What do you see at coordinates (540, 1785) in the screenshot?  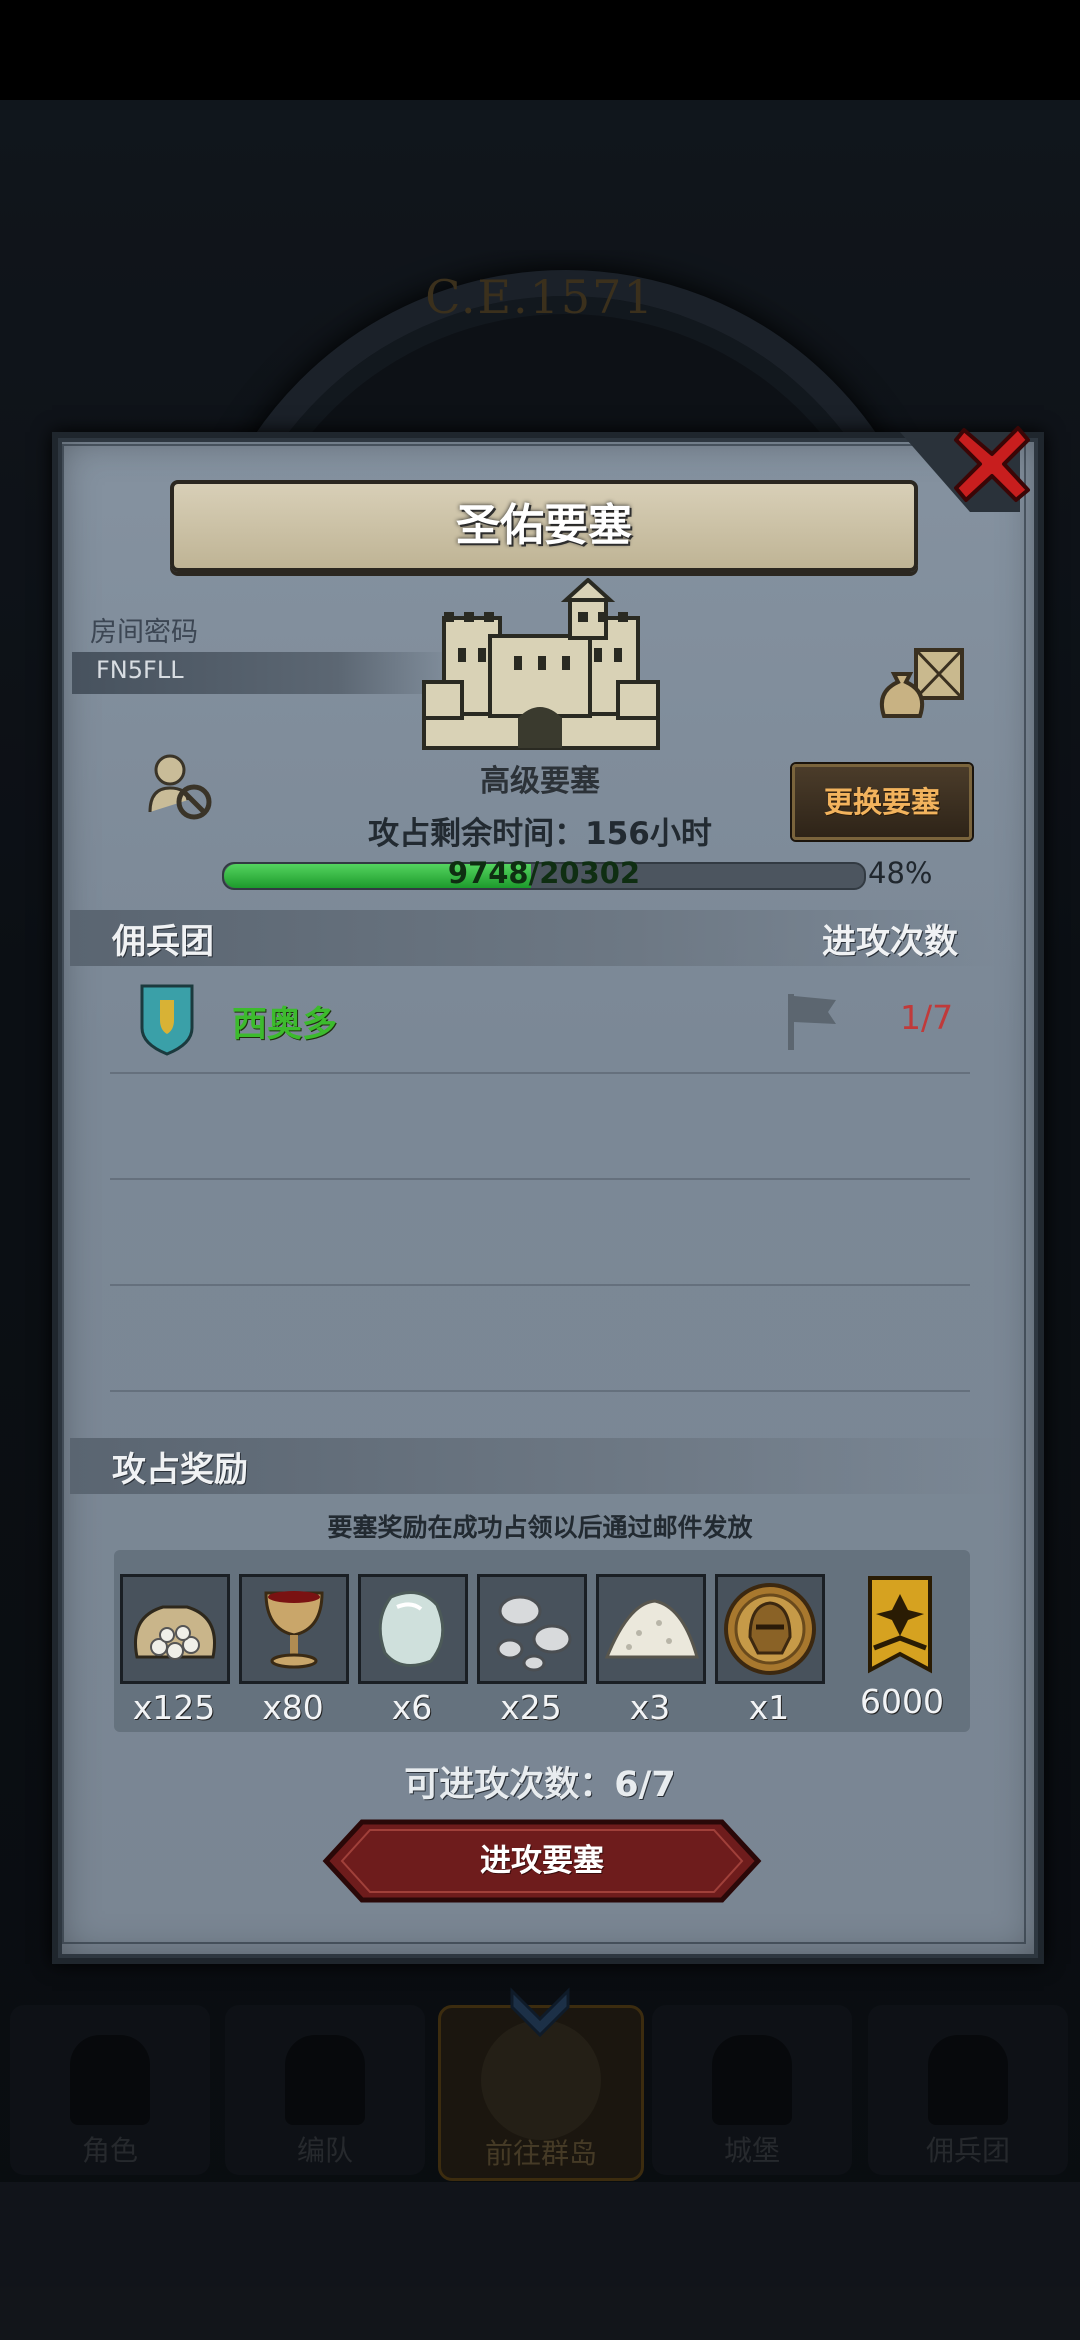 I see `attempts-remaining: 可进攻次数：6/7` at bounding box center [540, 1785].